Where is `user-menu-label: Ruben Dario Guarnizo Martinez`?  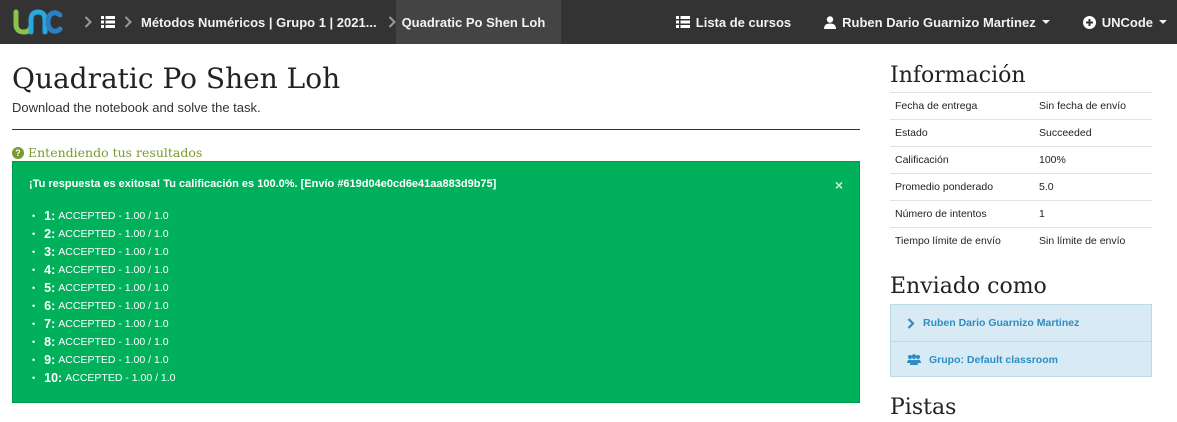 user-menu-label: Ruben Dario Guarnizo Martinez is located at coordinates (939, 22).